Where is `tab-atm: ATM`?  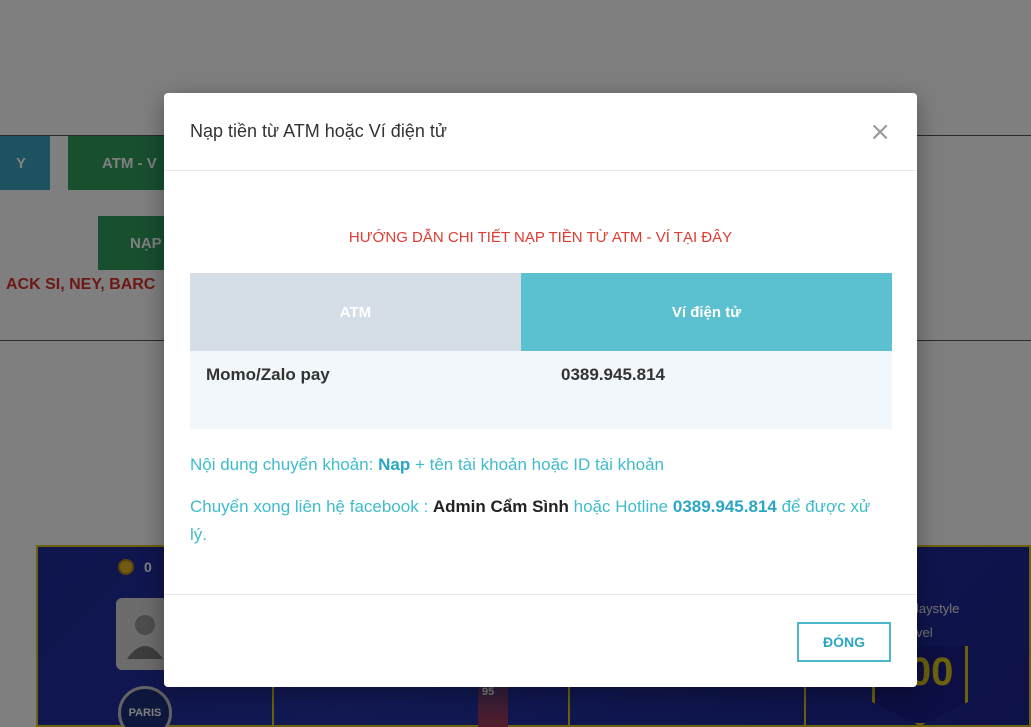
tab-atm: ATM is located at coordinates (355, 312).